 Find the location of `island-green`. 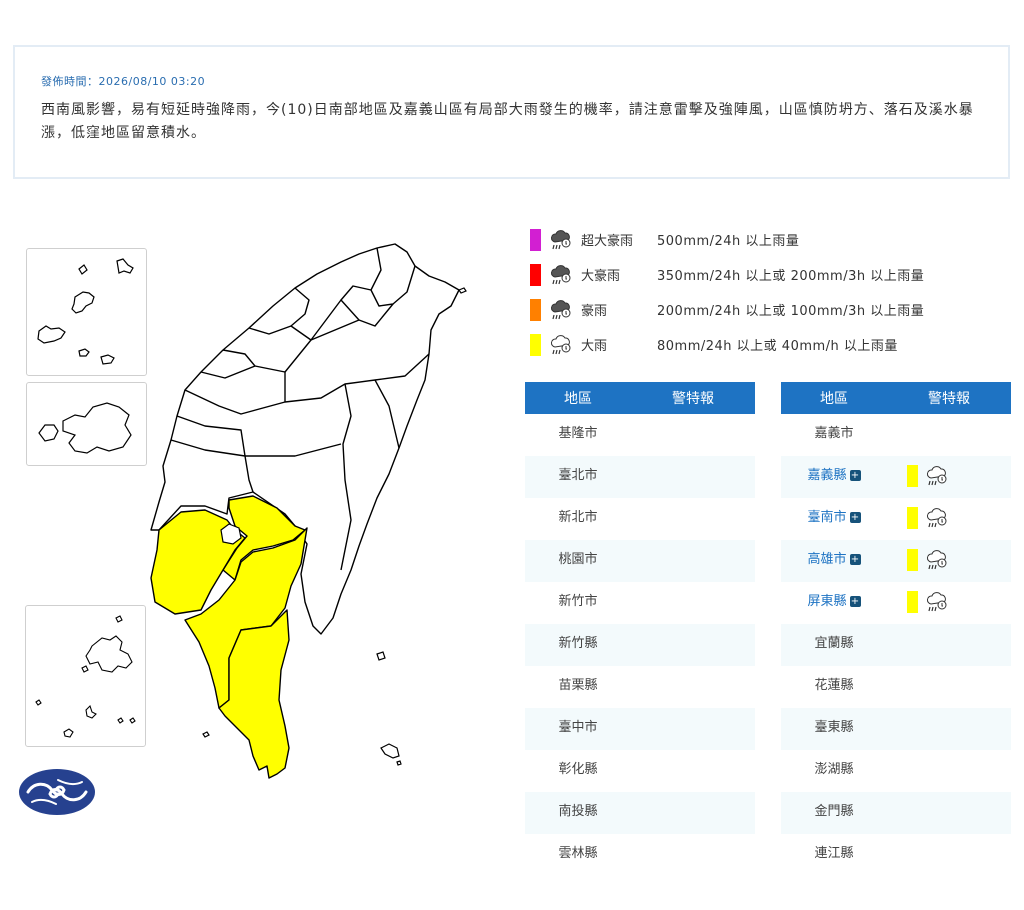

island-green is located at coordinates (381, 656).